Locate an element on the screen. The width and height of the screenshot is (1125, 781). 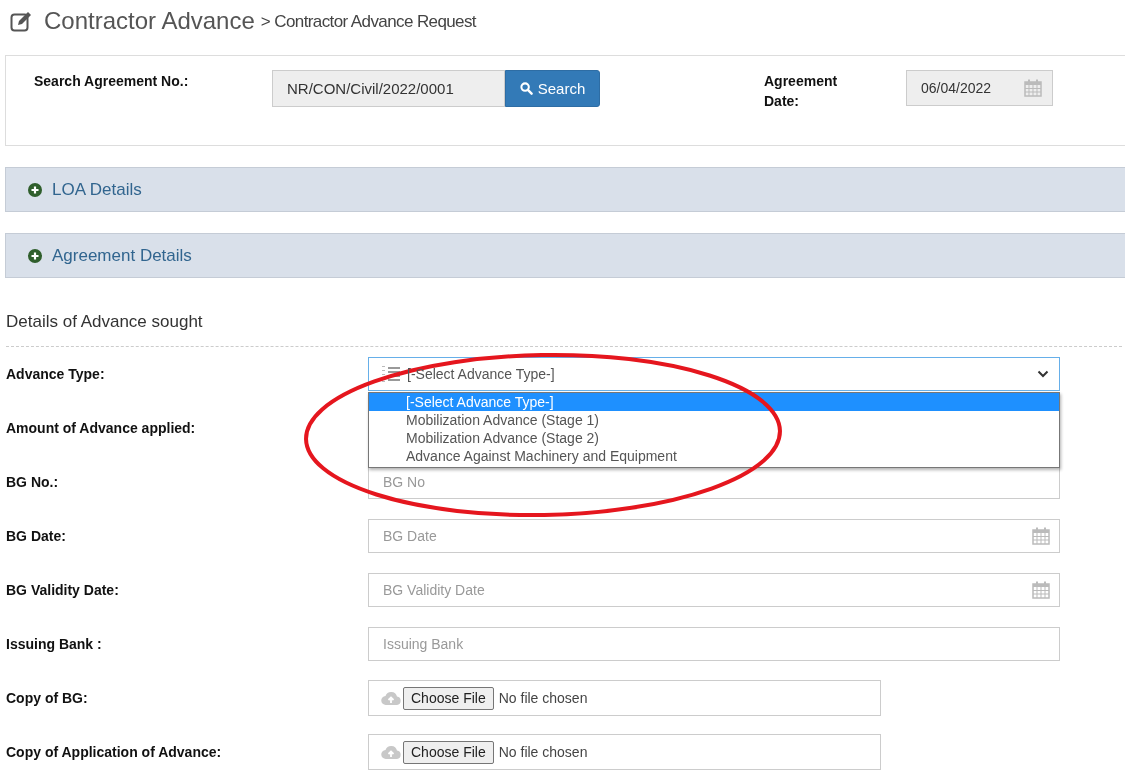
field-label: Issuing Bank : is located at coordinates (54, 644).